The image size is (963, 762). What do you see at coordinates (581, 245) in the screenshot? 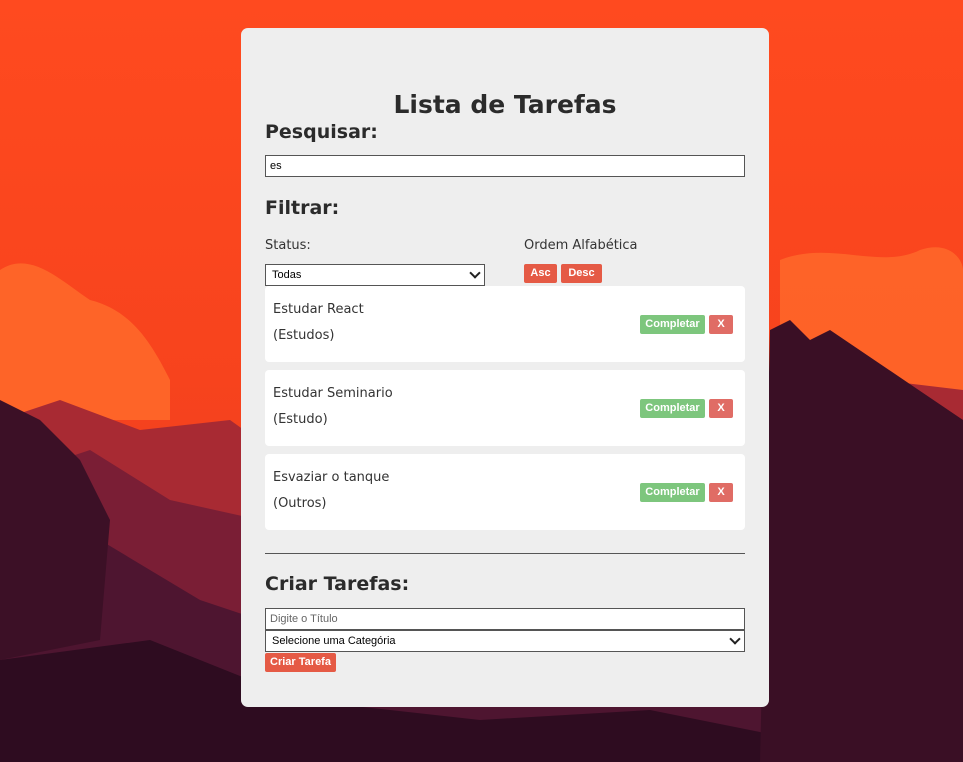
I see `order-label: Ordem Alfabética` at bounding box center [581, 245].